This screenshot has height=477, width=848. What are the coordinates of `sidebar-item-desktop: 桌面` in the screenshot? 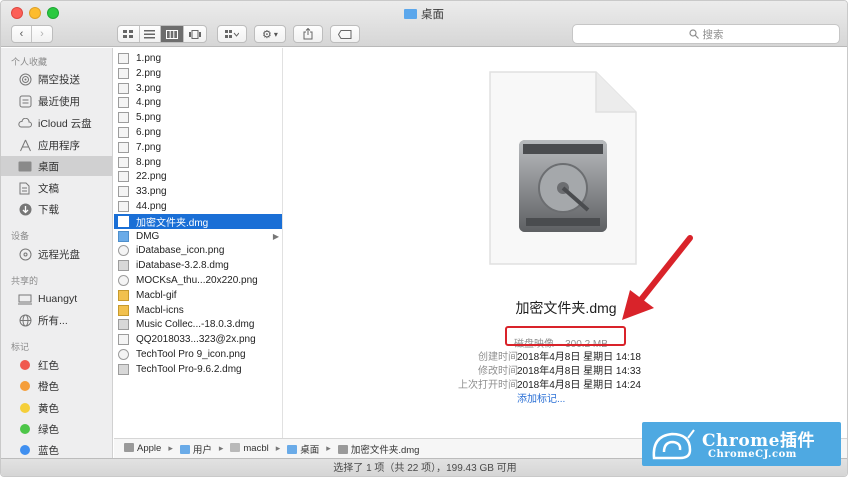 It's located at (56, 166).